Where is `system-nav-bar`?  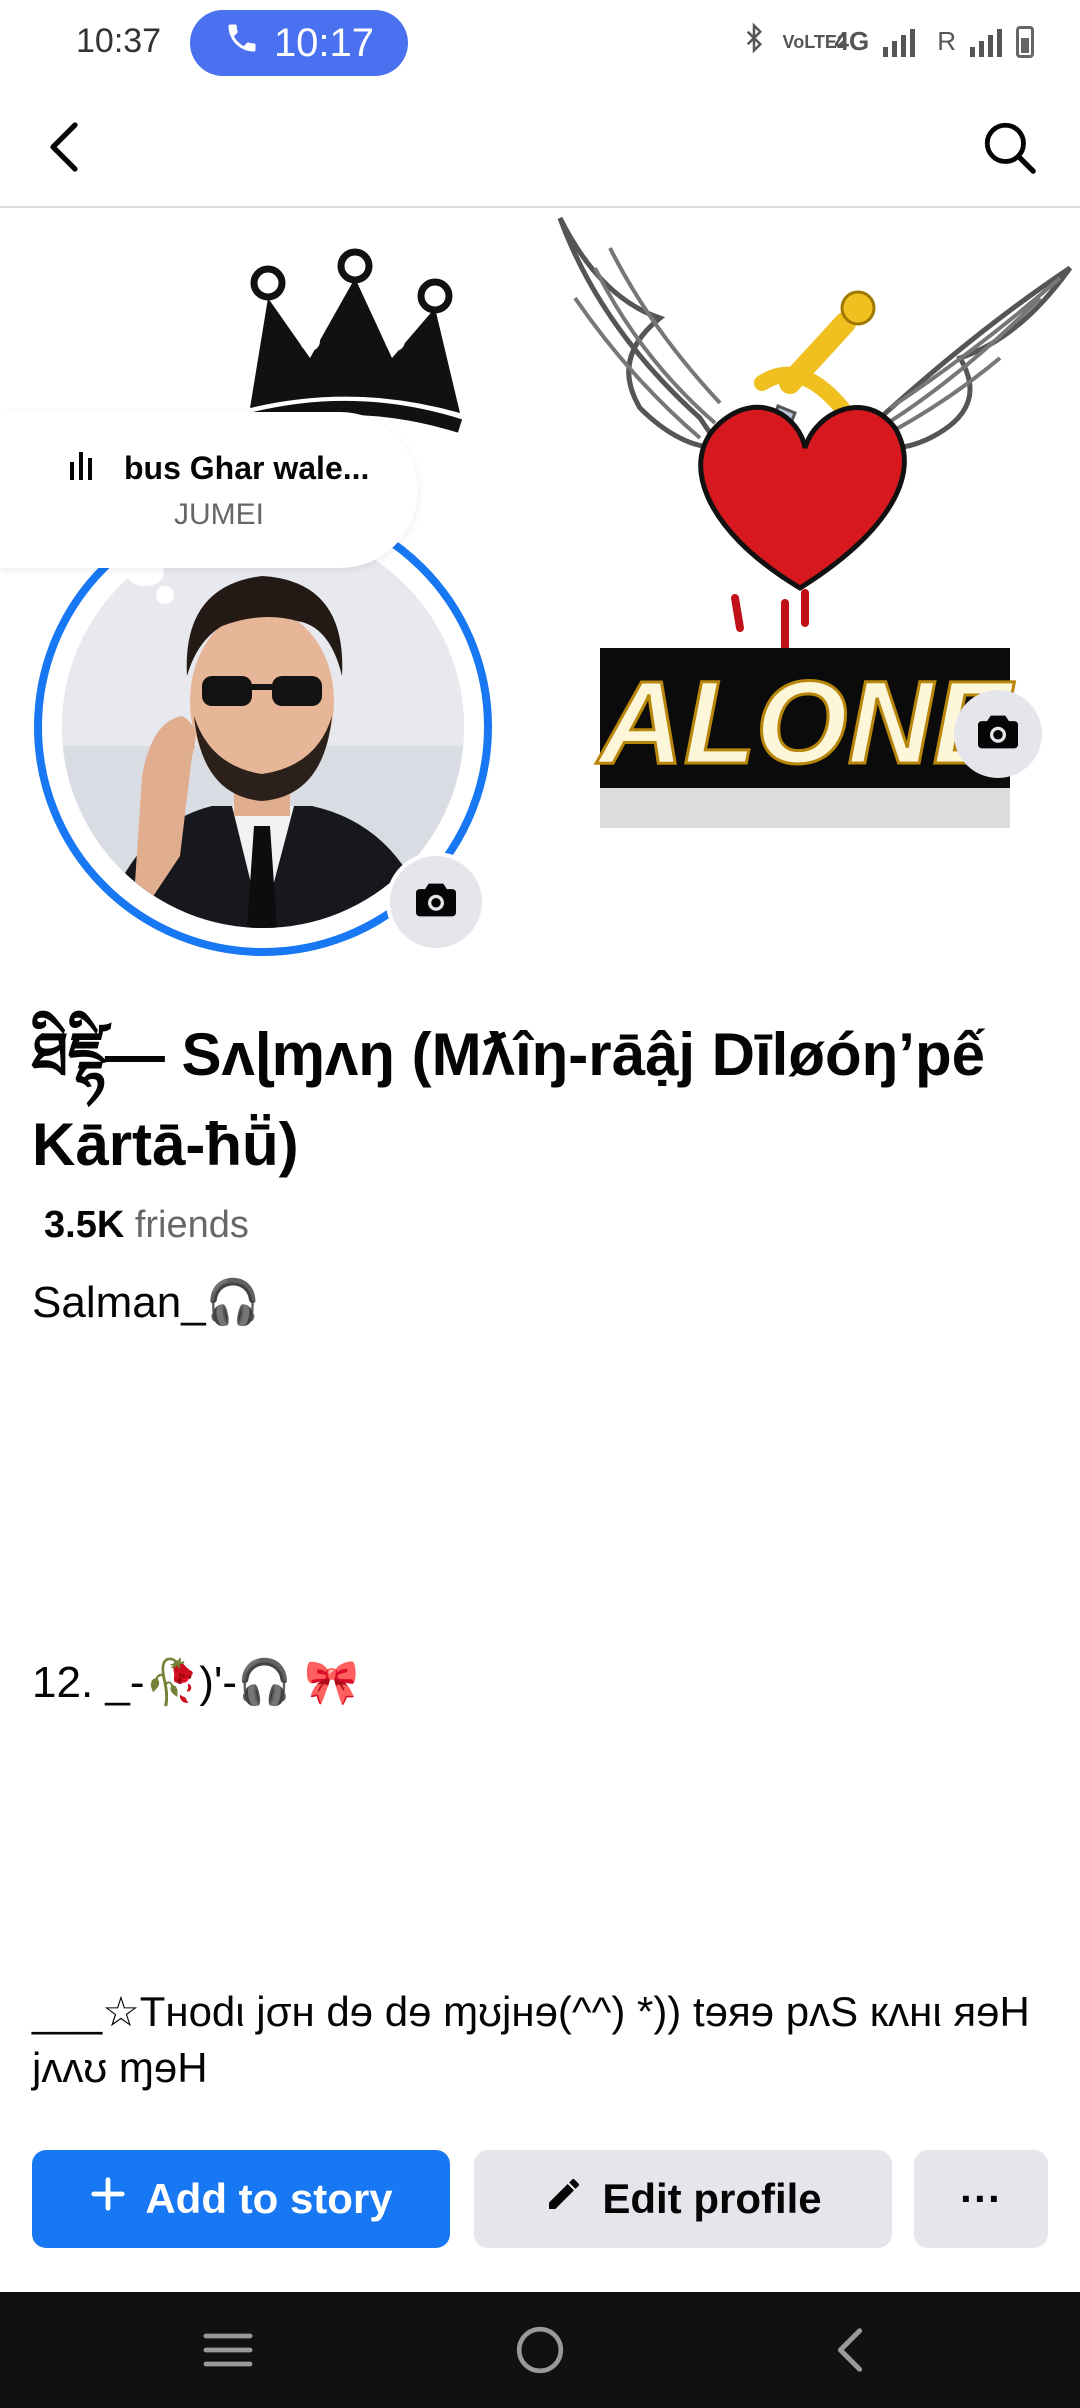 system-nav-bar is located at coordinates (540, 2350).